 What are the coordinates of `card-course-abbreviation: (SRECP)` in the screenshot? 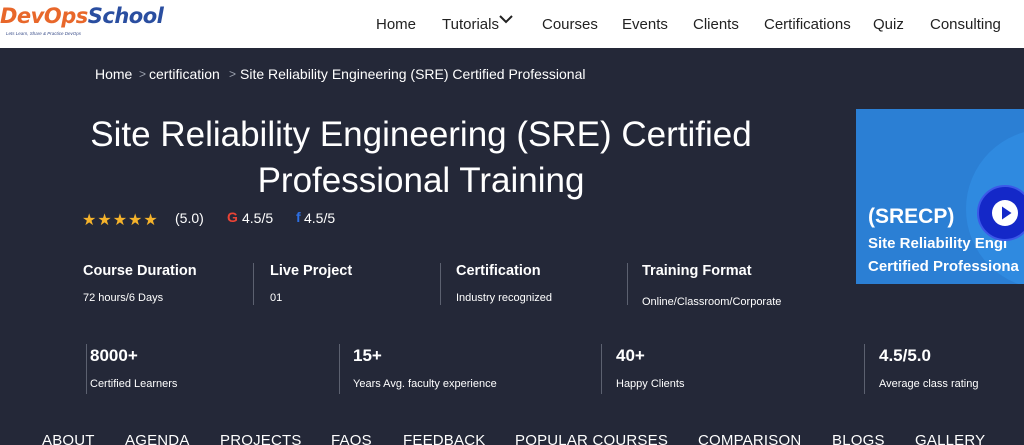 It's located at (911, 216).